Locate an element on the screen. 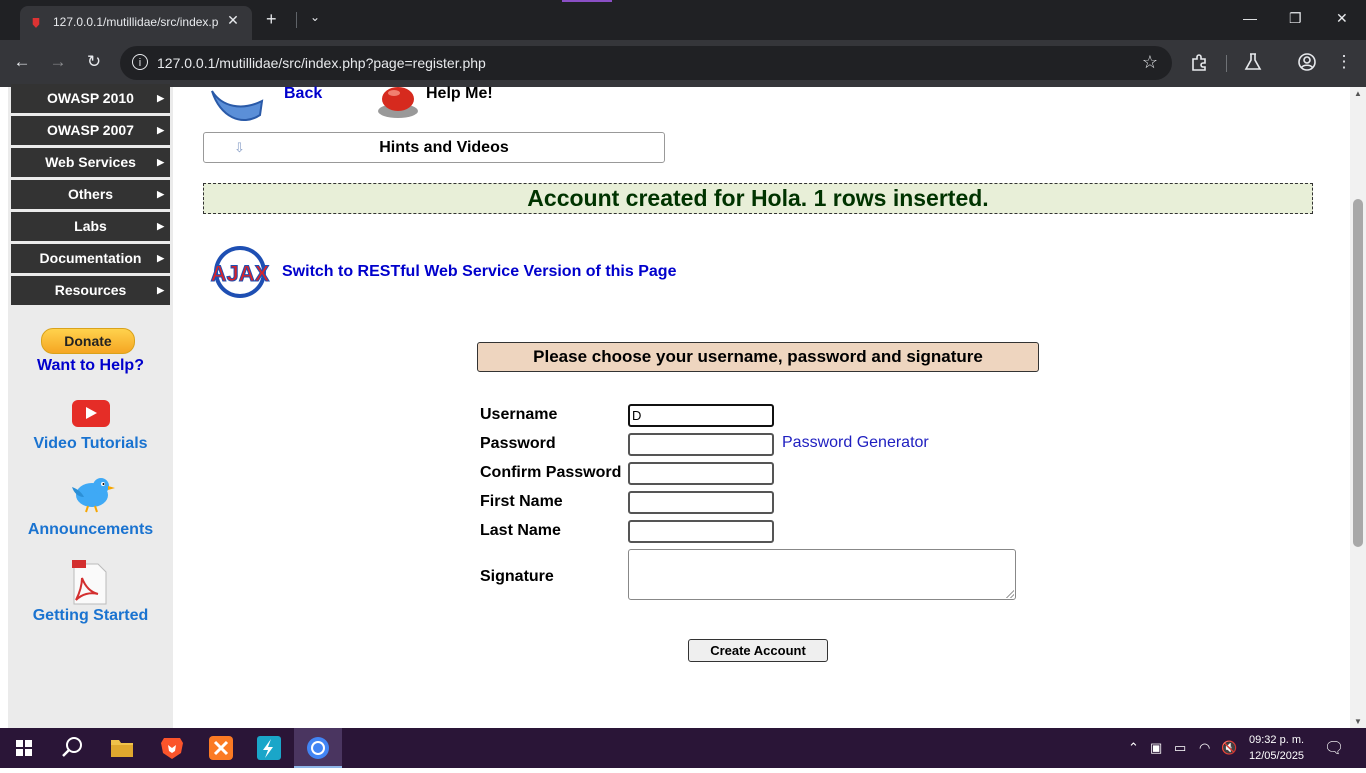 The height and width of the screenshot is (773, 1366). file-explorer-button is located at coordinates (122, 748).